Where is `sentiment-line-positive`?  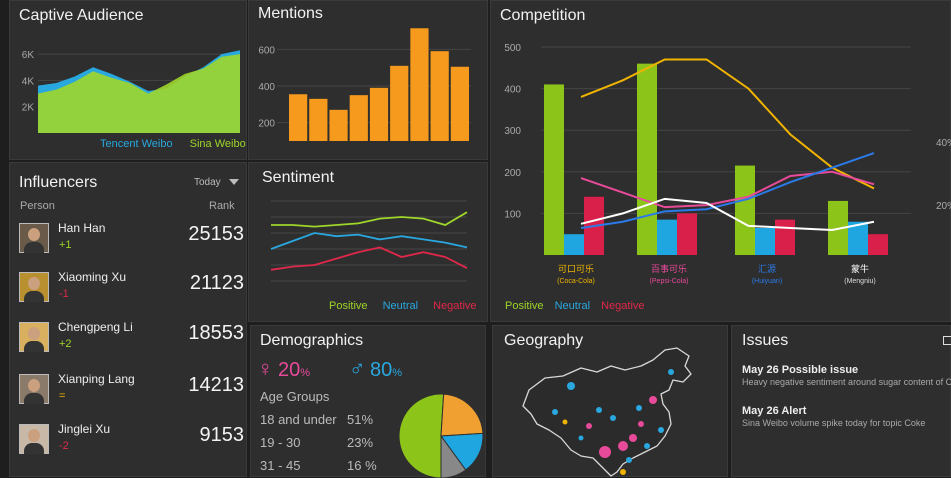 sentiment-line-positive is located at coordinates (369, 219).